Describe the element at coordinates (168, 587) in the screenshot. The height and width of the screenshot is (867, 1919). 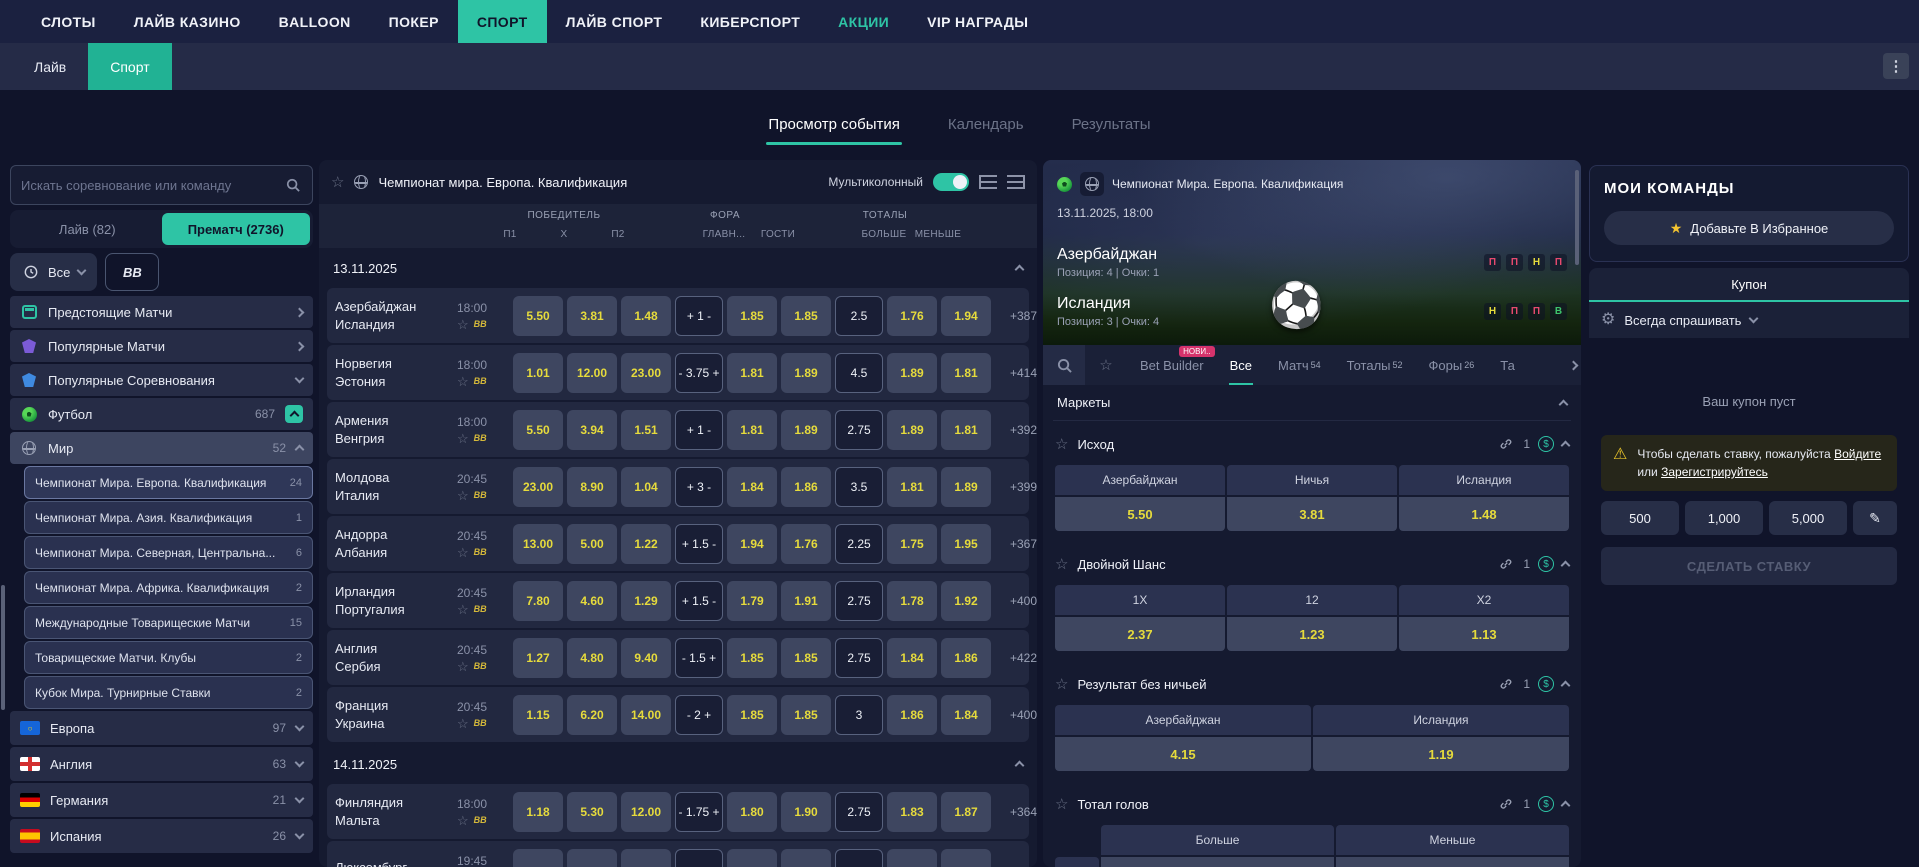
I see `competition-item-3: Чемпионат Мира. Африка. Квалификация 2` at that location.